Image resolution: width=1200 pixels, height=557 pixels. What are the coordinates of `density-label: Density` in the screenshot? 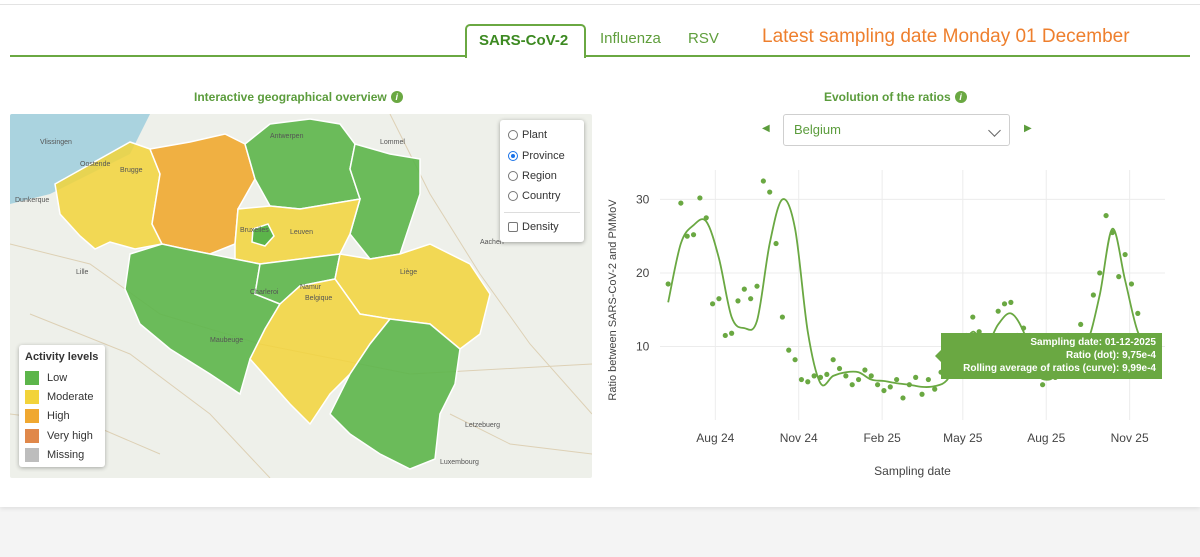 It's located at (540, 227).